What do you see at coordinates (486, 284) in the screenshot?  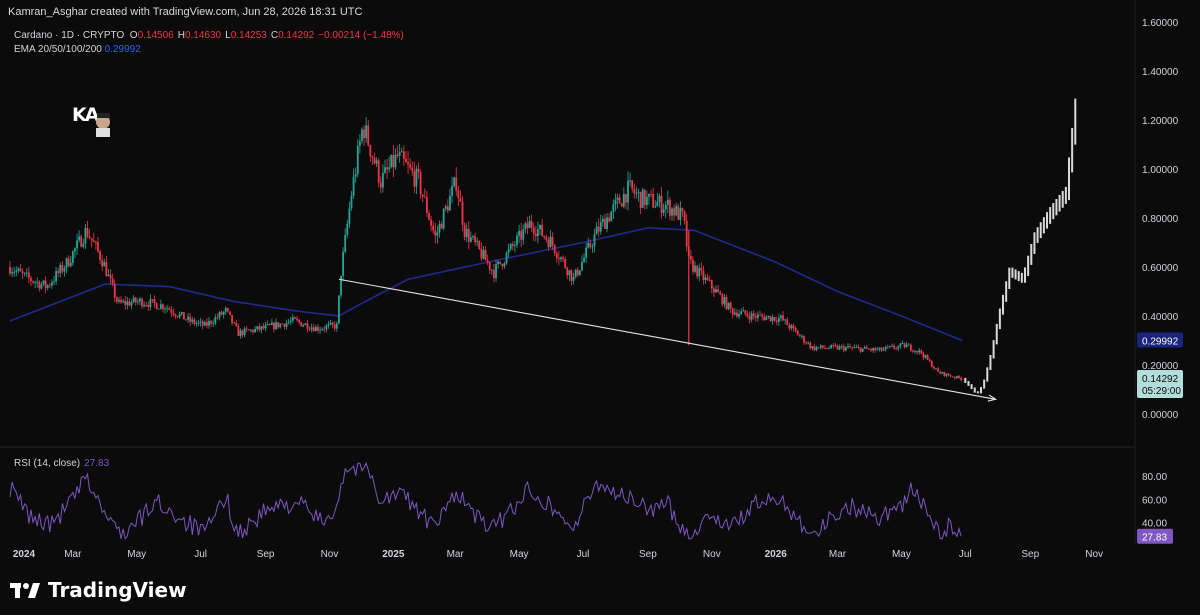 I see `ema-200-line` at bounding box center [486, 284].